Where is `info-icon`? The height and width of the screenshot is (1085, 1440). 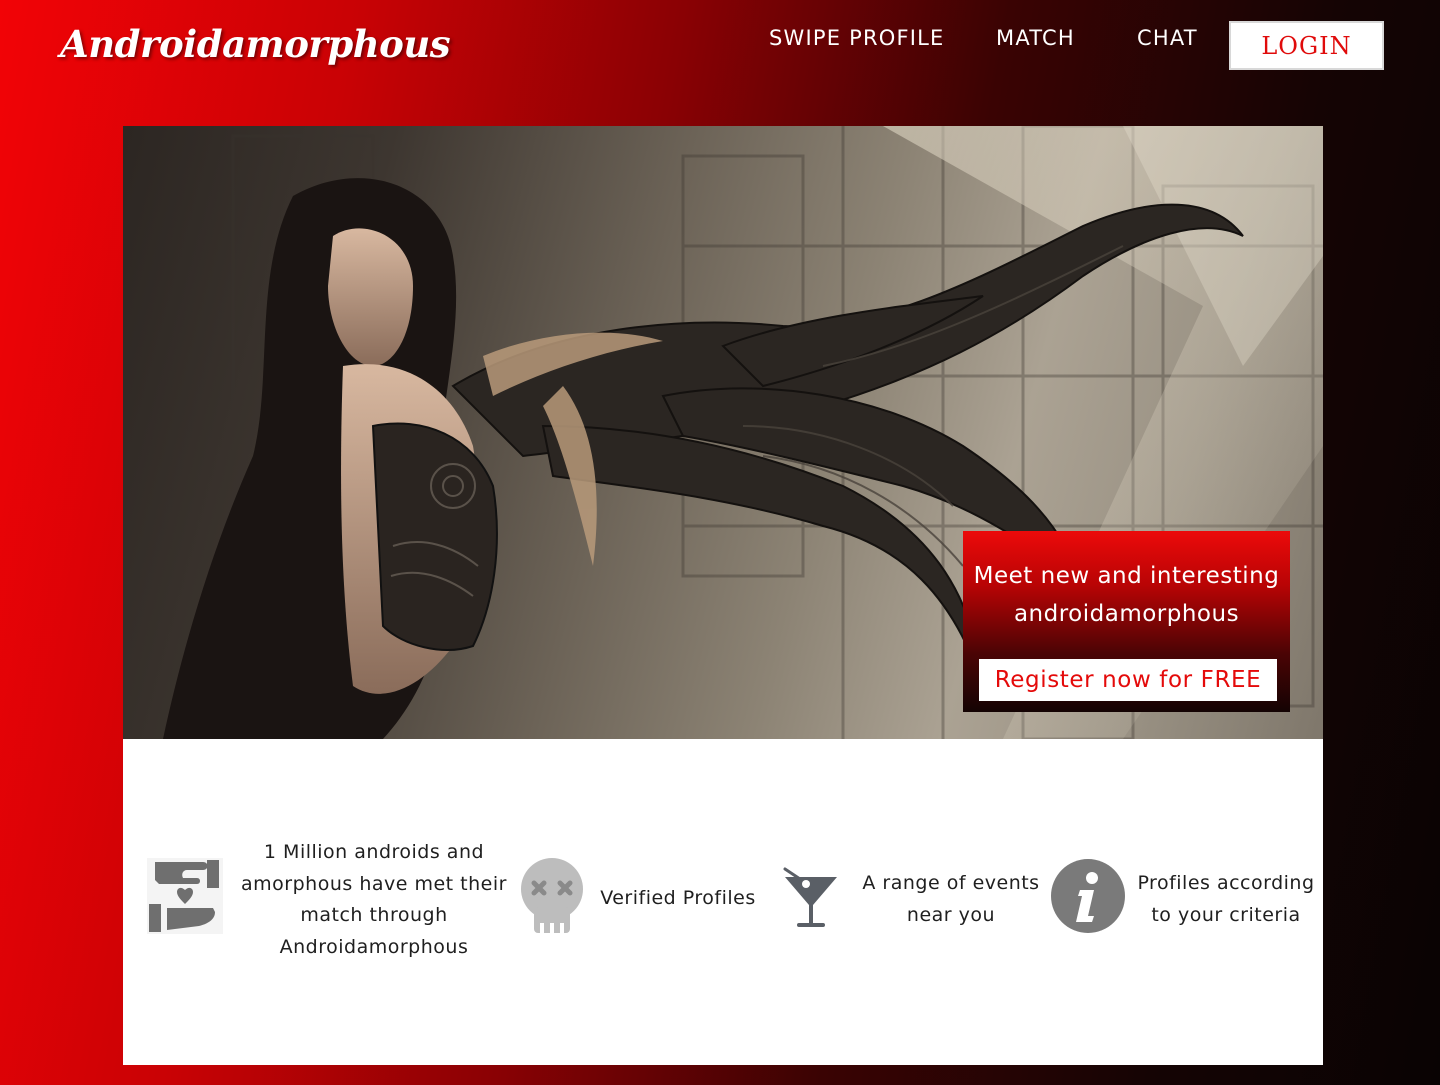
info-icon is located at coordinates (1088, 898).